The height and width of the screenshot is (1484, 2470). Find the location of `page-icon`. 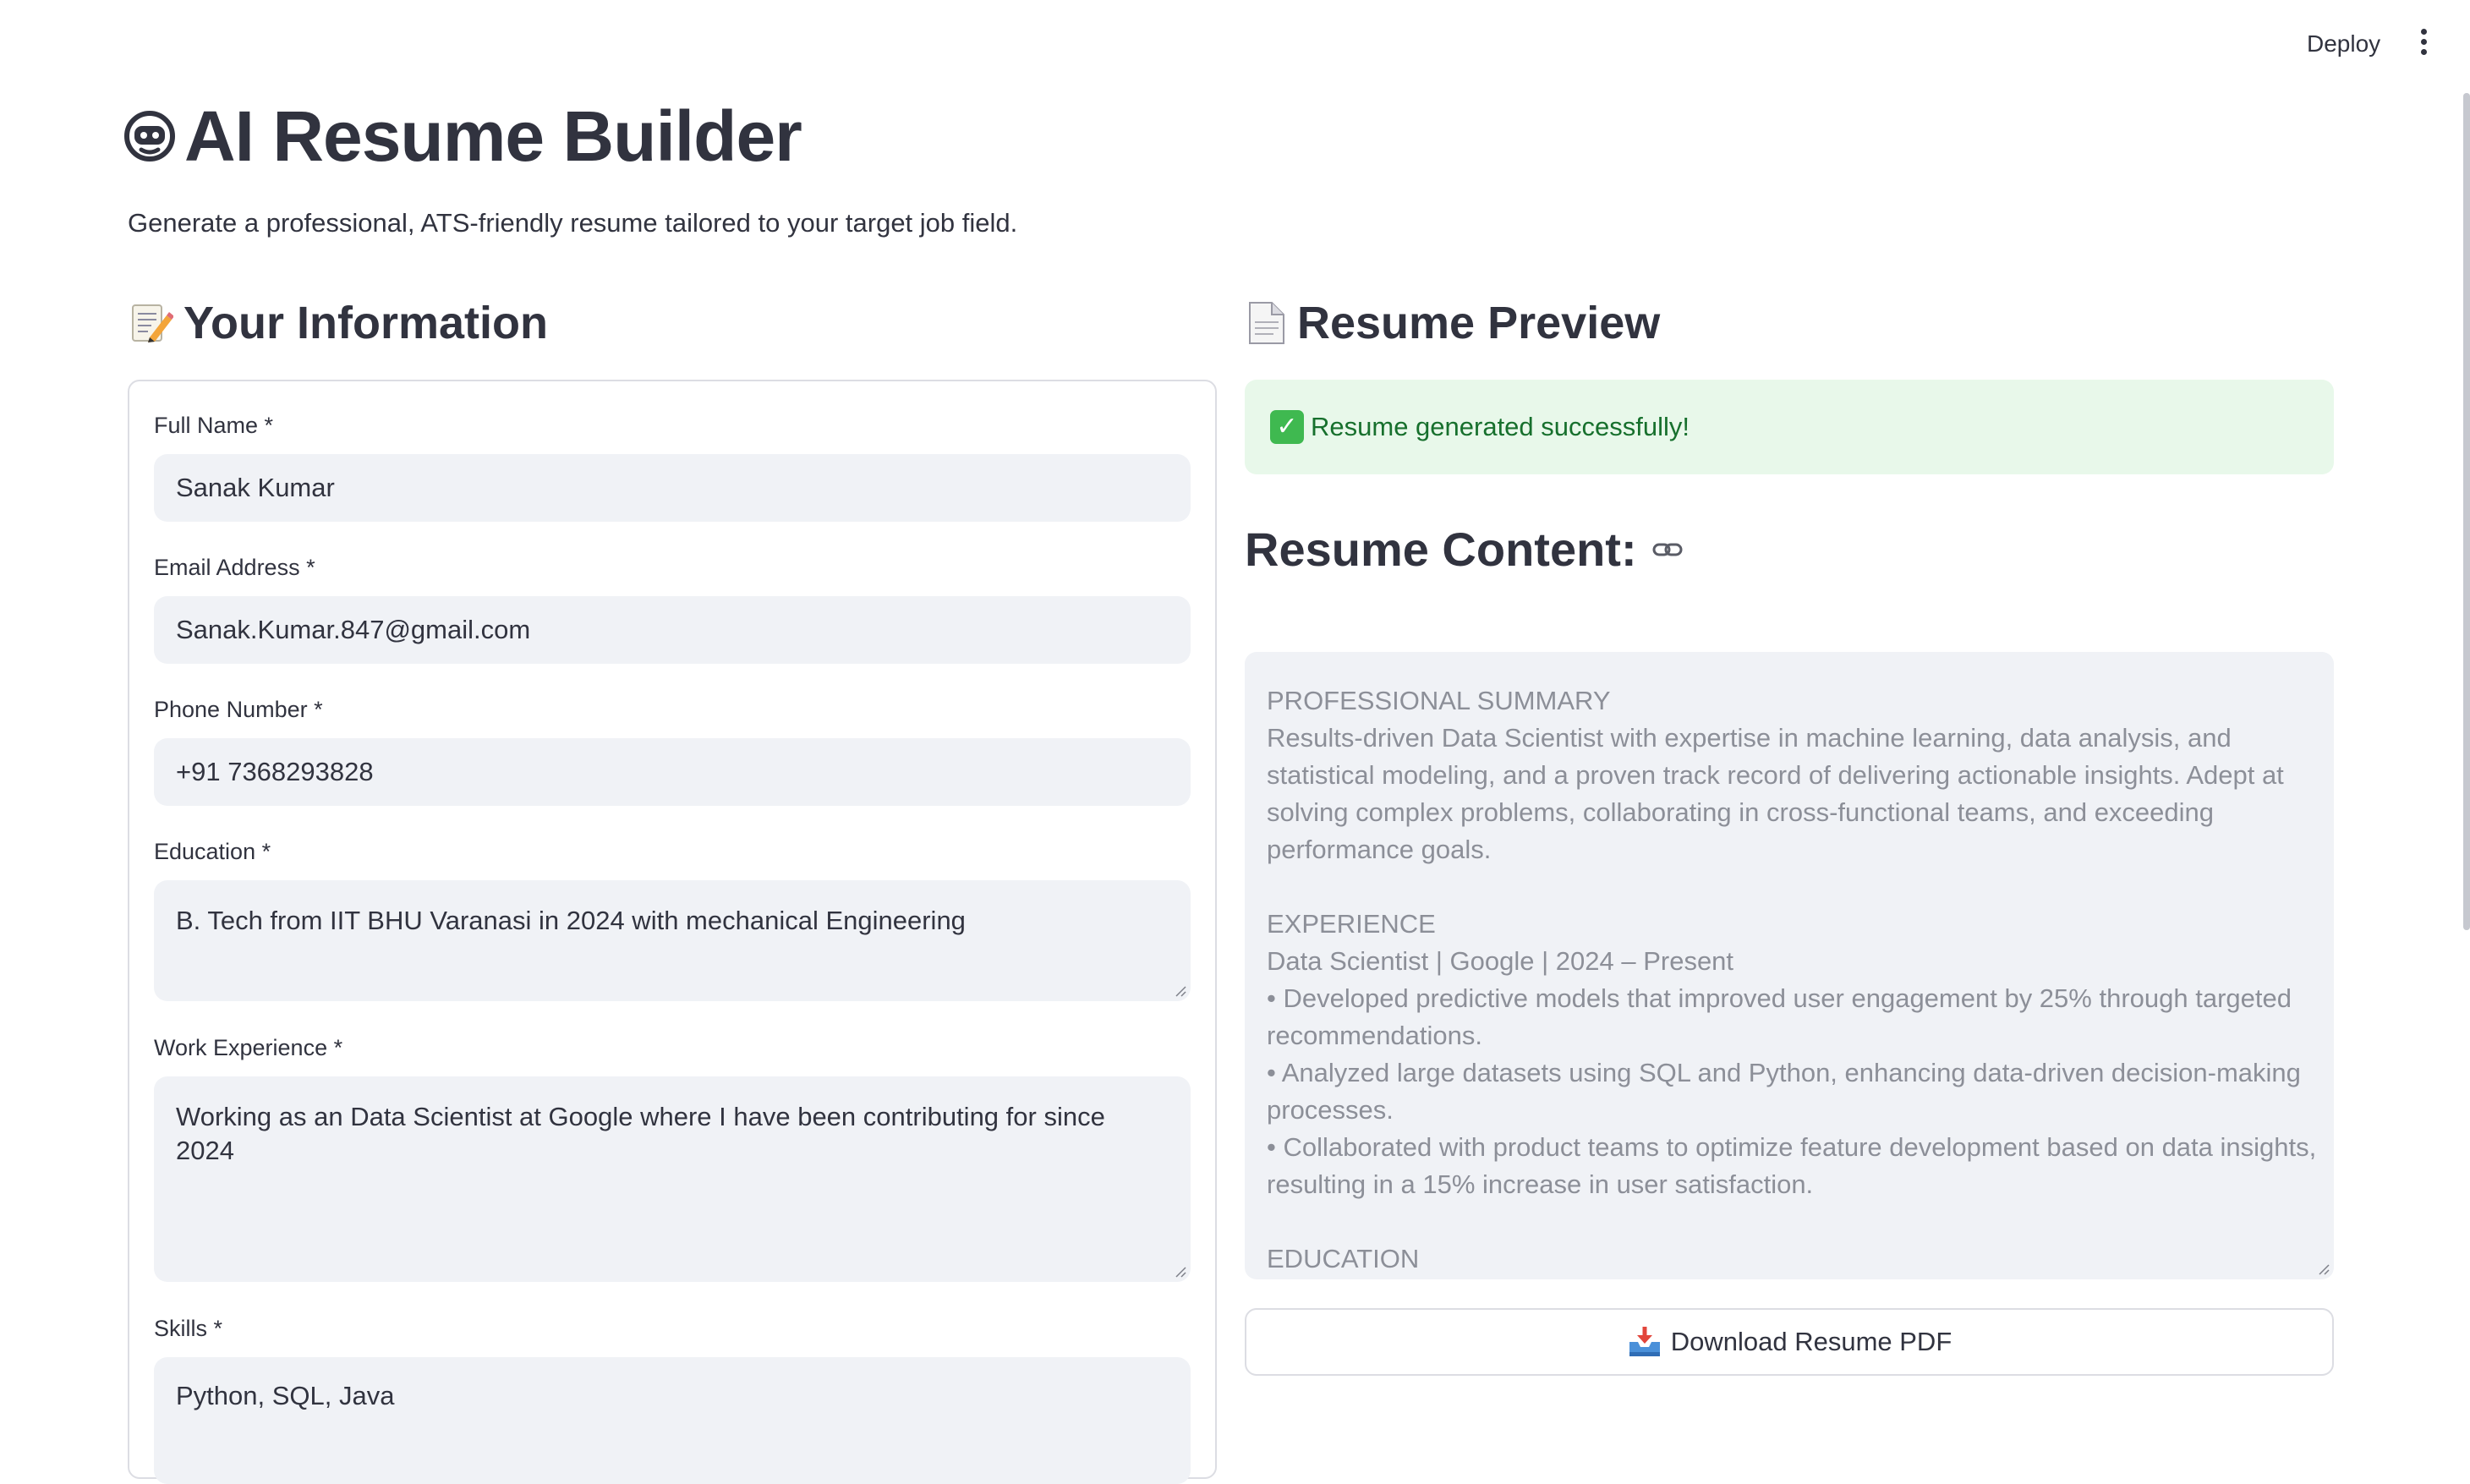

page-icon is located at coordinates (1266, 323).